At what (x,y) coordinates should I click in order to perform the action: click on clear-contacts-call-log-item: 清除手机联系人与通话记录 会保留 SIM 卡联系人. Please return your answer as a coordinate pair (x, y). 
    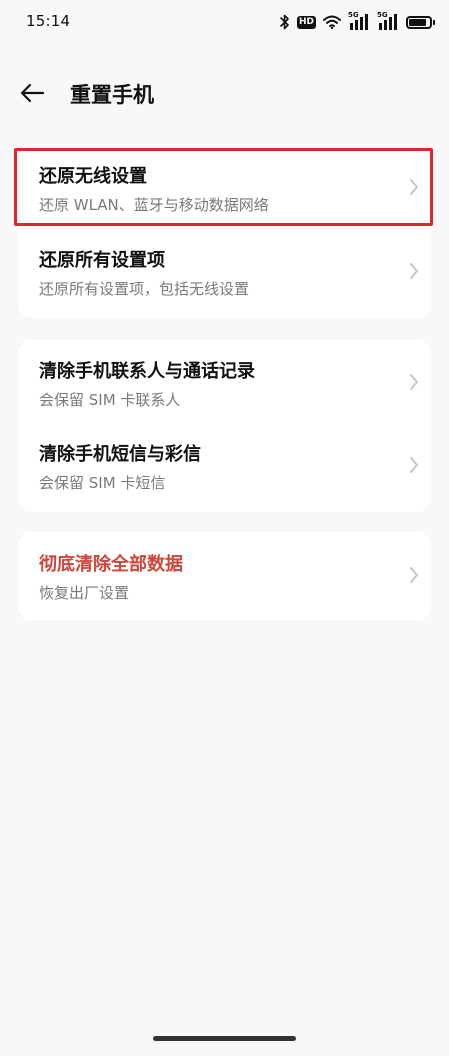
    Looking at the image, I should click on (224, 383).